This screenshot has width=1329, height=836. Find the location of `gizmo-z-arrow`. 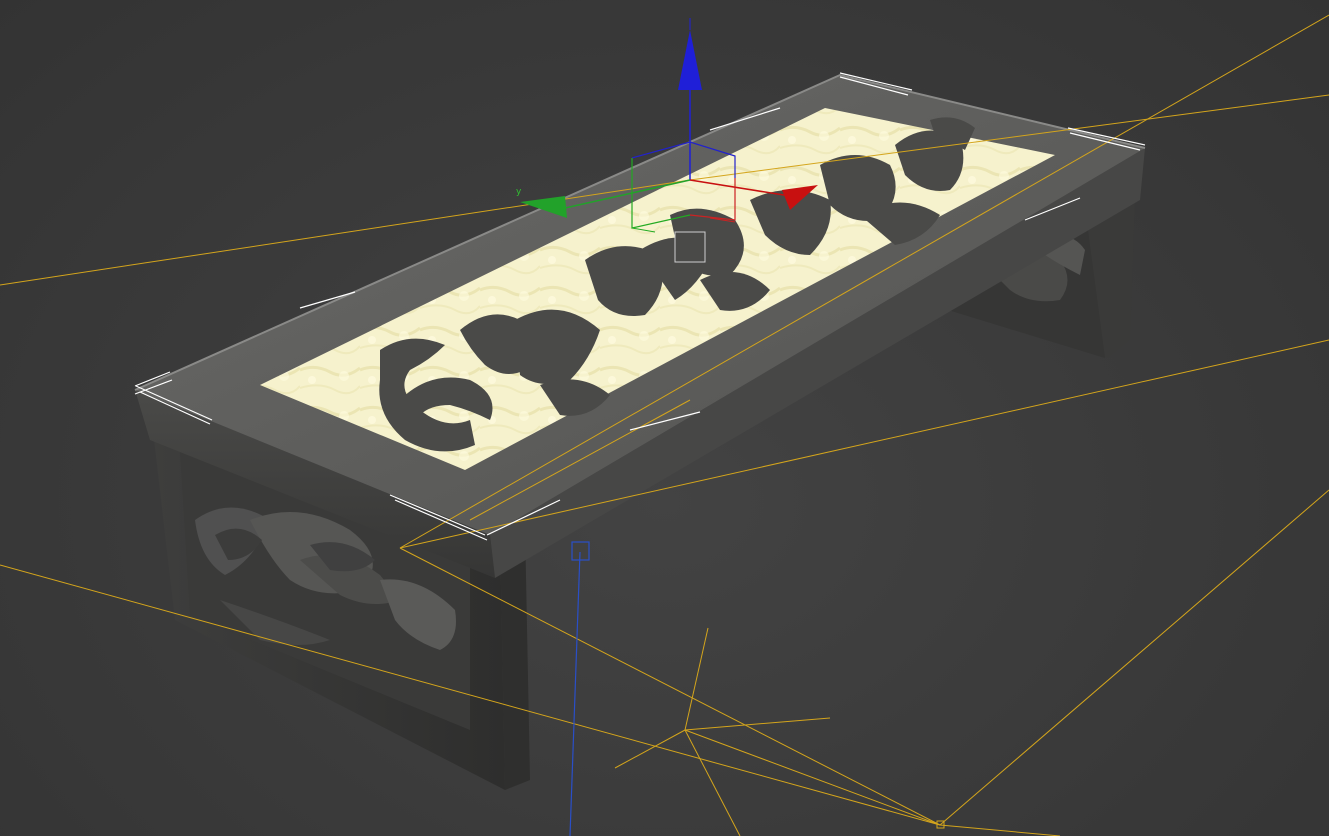

gizmo-z-arrow is located at coordinates (690, 60).